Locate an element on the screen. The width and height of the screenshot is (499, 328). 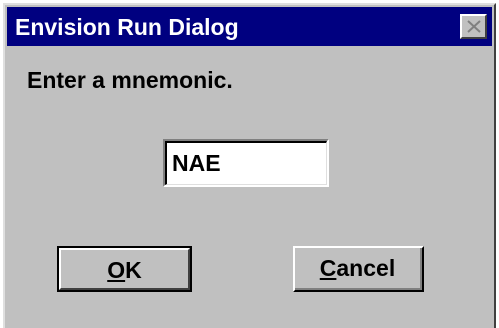
mnemonic-input: NAE is located at coordinates (246, 163).